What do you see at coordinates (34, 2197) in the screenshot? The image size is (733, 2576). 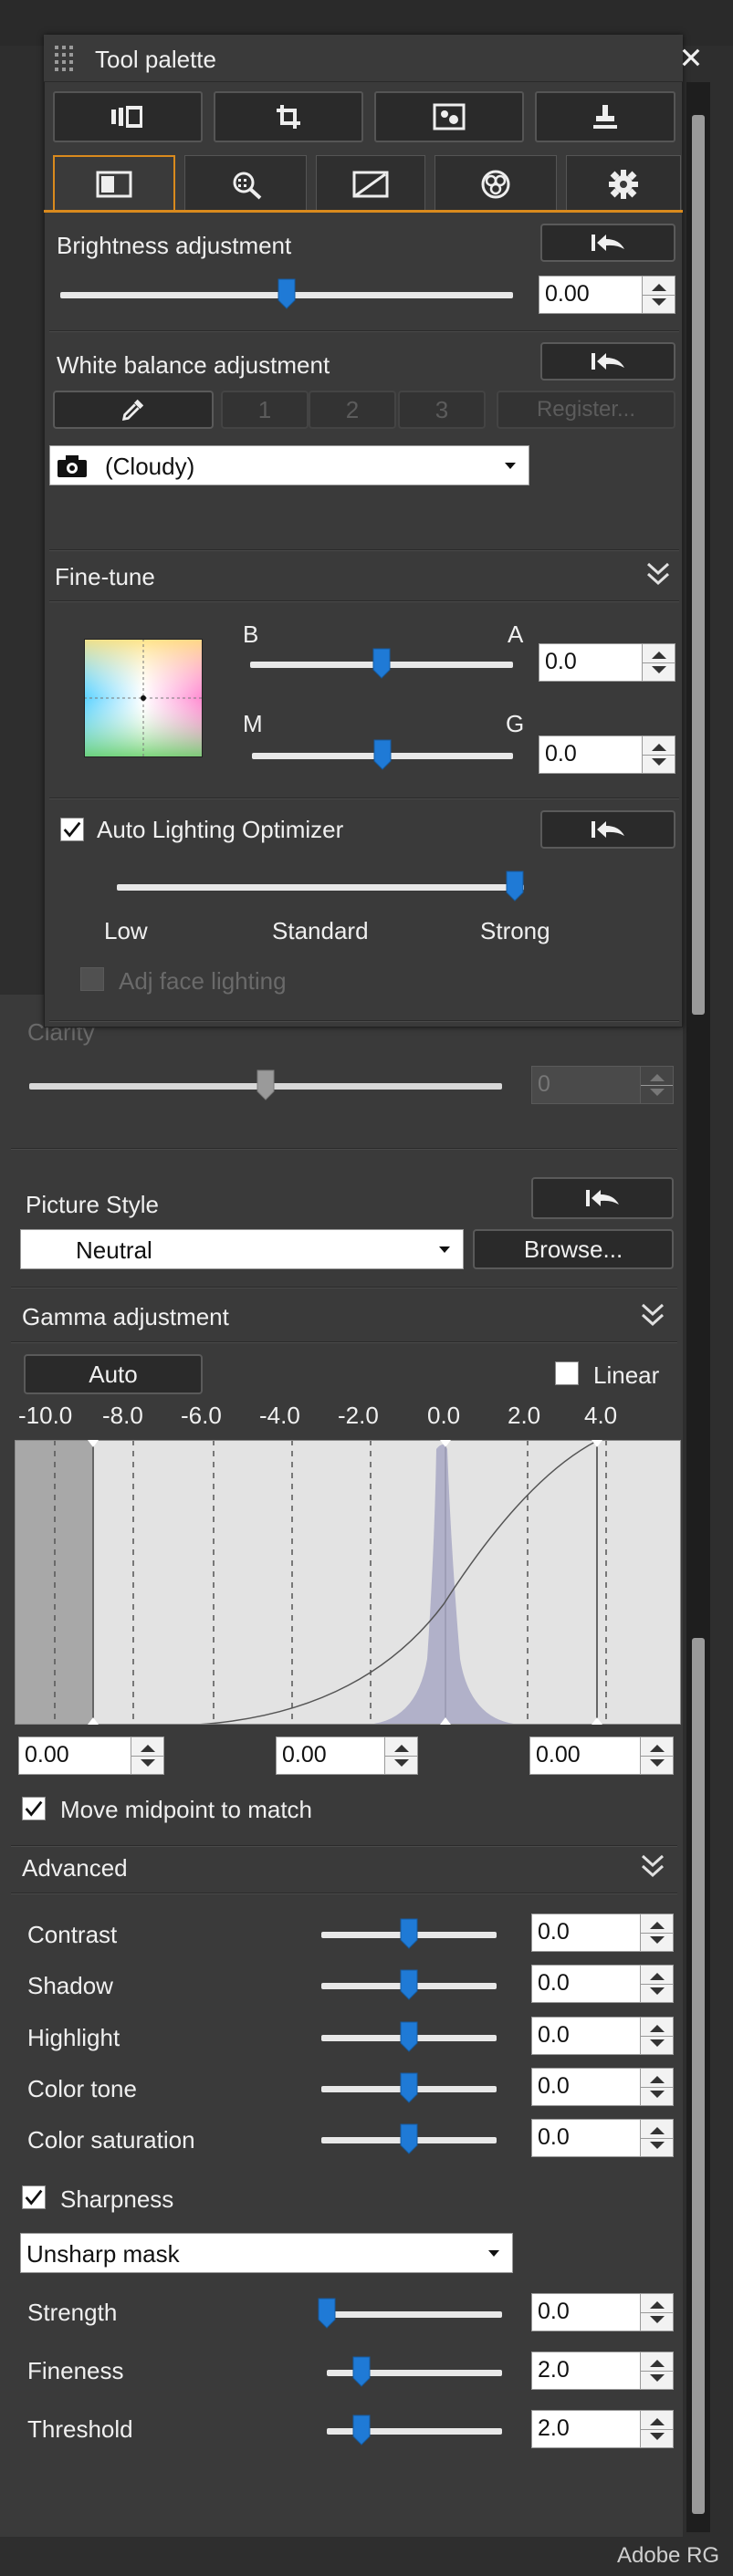 I see `sharpness-checkbox` at bounding box center [34, 2197].